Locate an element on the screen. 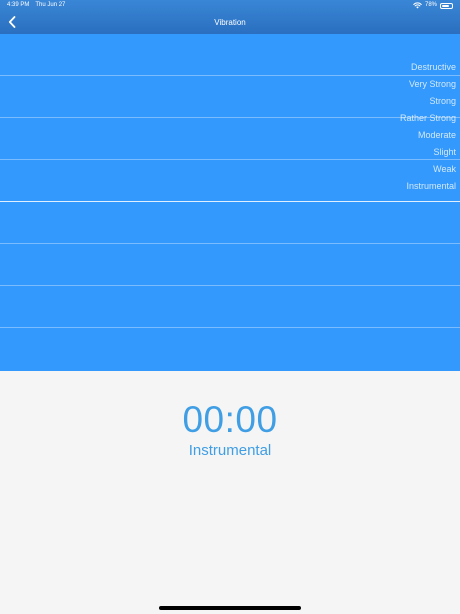  level-label-strong: Strong is located at coordinates (442, 101).